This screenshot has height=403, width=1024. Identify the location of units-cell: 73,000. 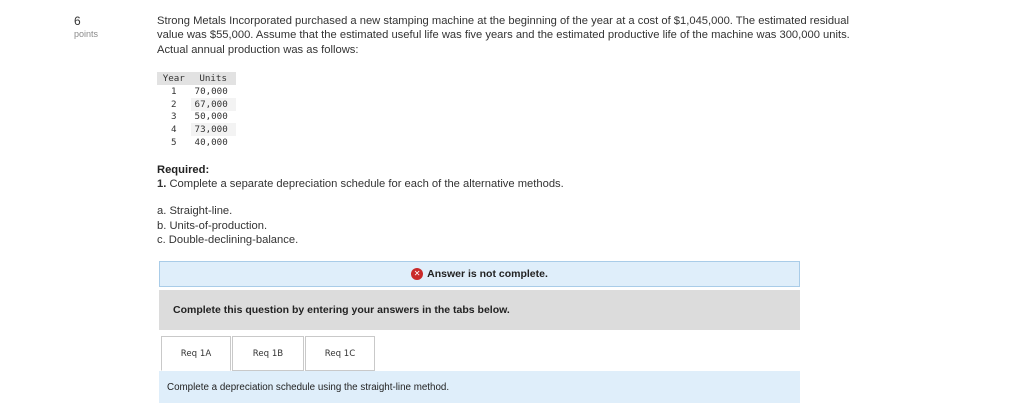
(213, 130).